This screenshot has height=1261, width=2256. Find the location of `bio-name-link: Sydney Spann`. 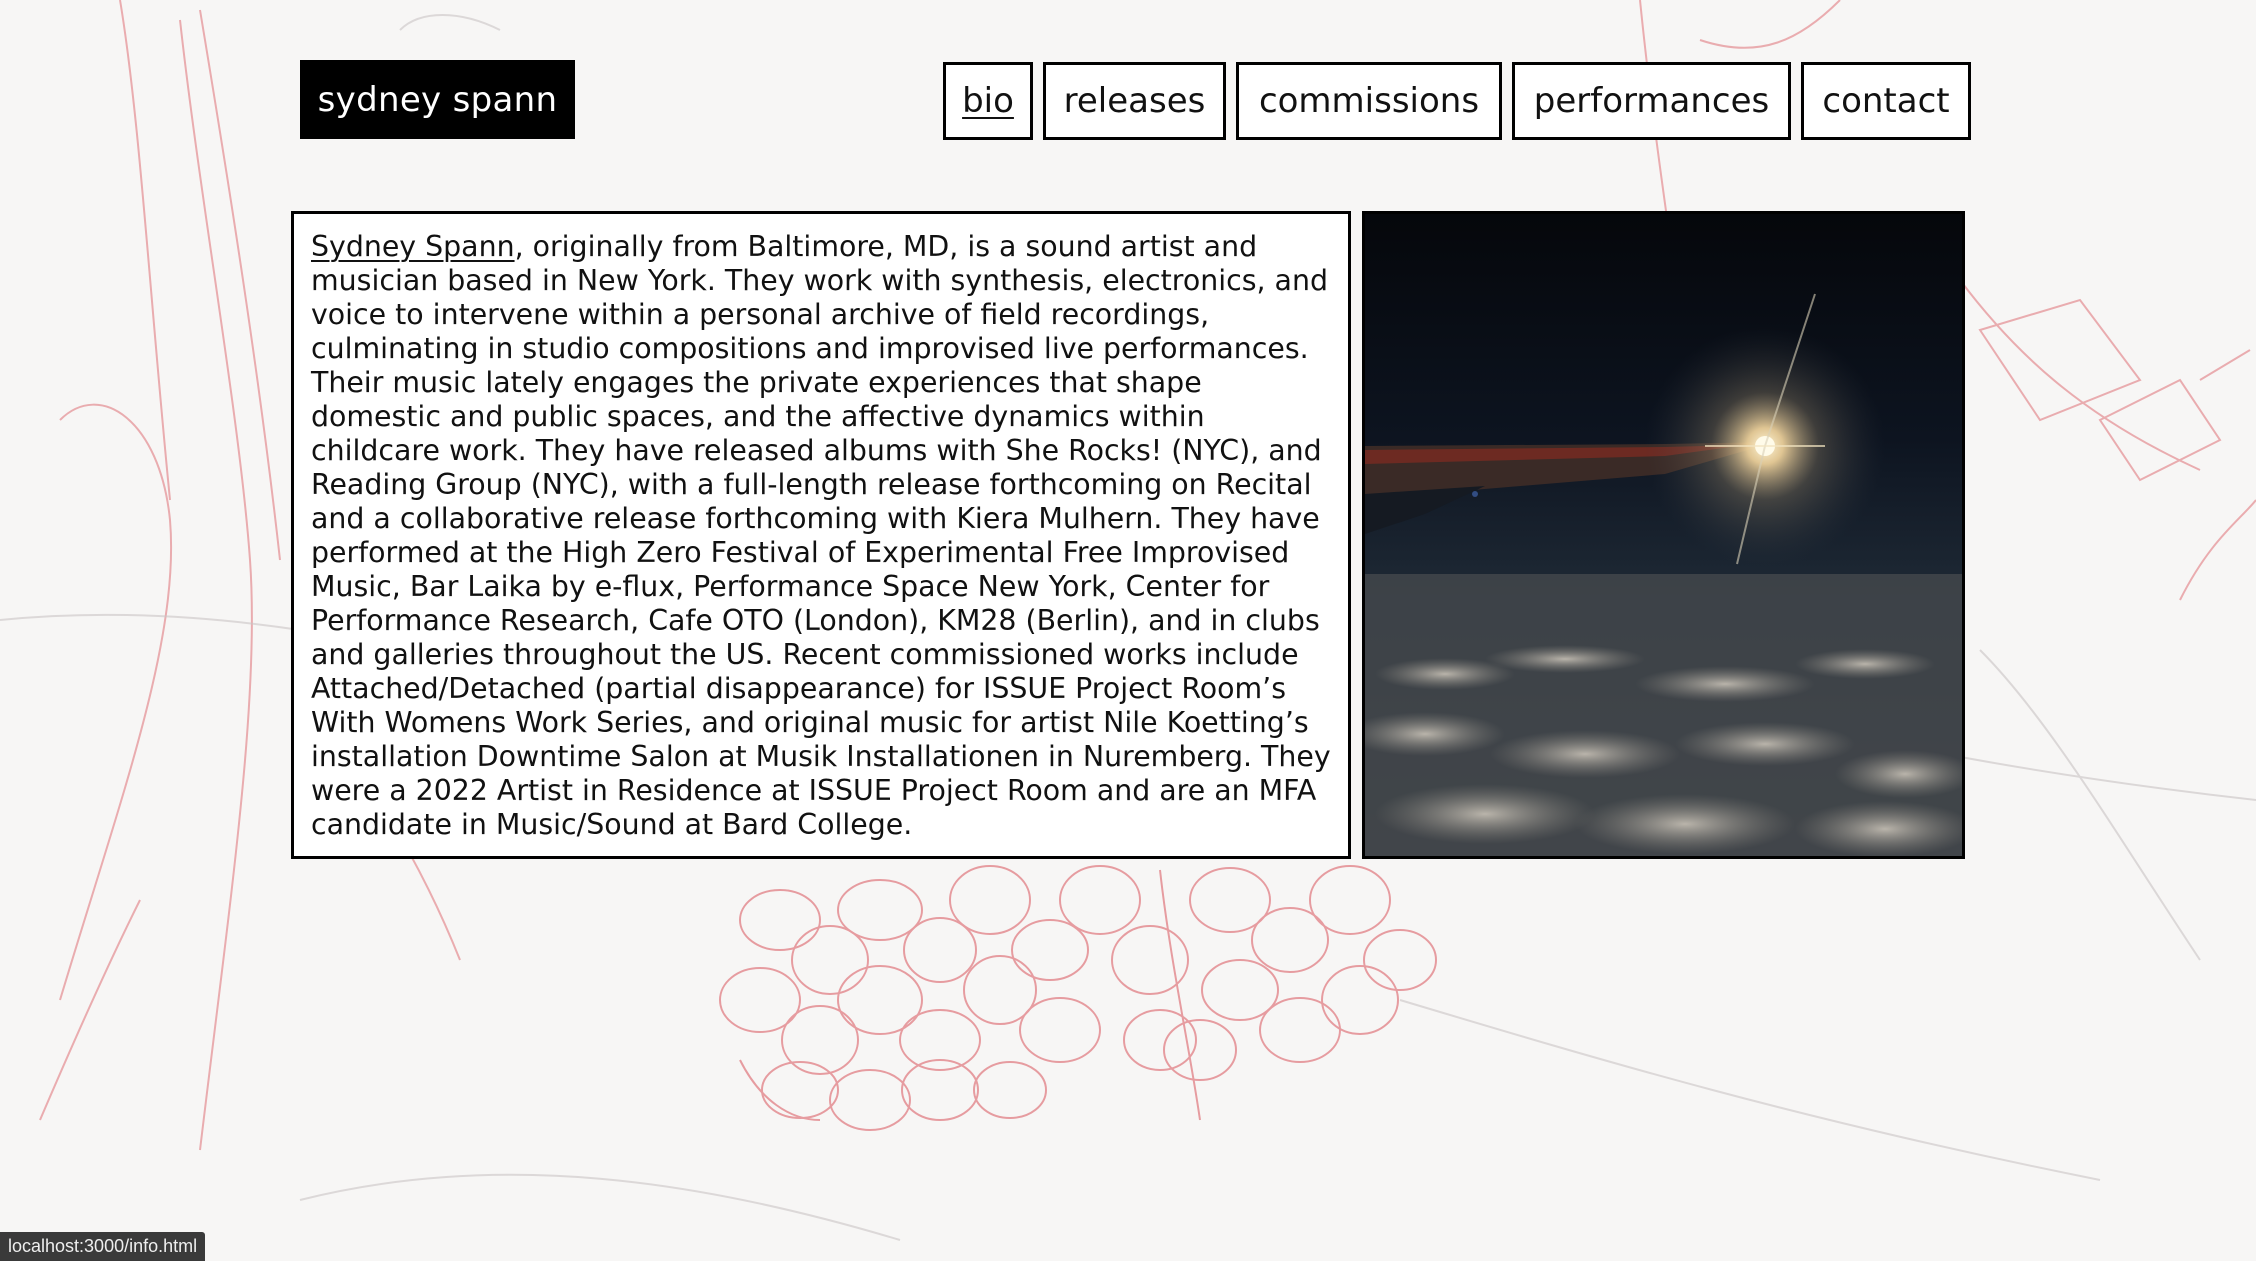

bio-name-link: Sydney Spann is located at coordinates (413, 246).